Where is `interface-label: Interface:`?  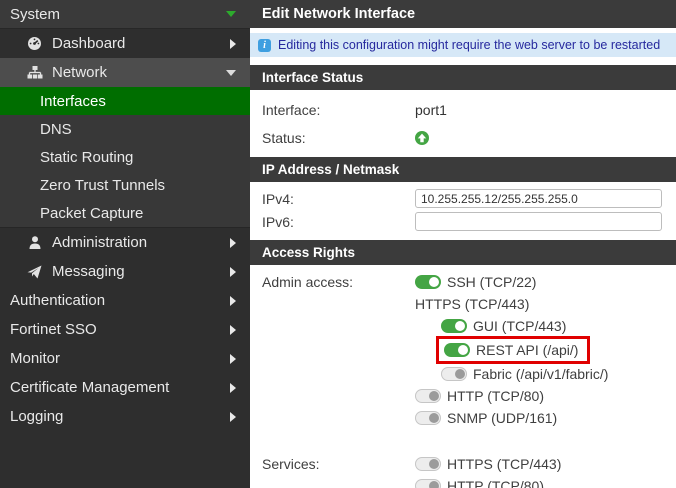 interface-label: Interface: is located at coordinates (291, 110).